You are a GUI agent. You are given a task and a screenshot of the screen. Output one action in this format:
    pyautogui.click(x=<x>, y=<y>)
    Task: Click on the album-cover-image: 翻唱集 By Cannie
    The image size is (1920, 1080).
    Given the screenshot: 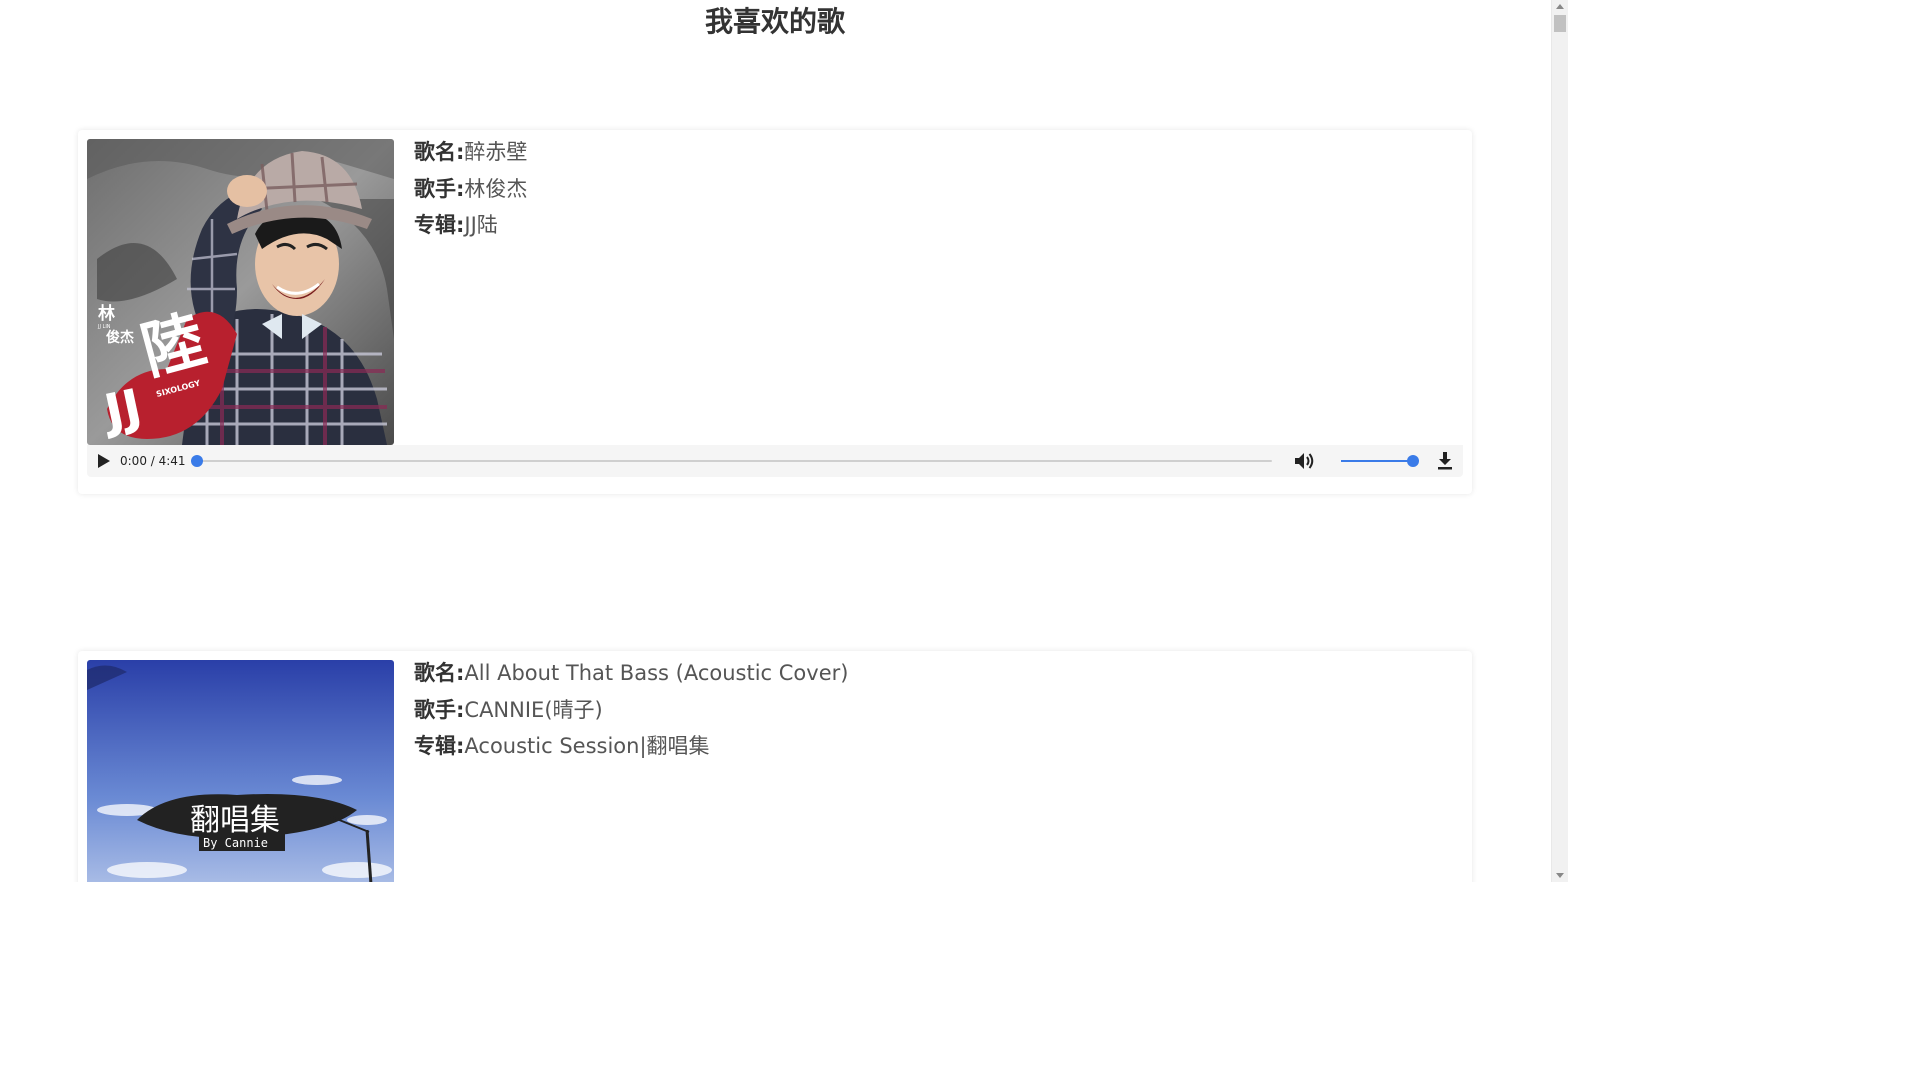 What is the action you would take?
    pyautogui.click(x=240, y=771)
    